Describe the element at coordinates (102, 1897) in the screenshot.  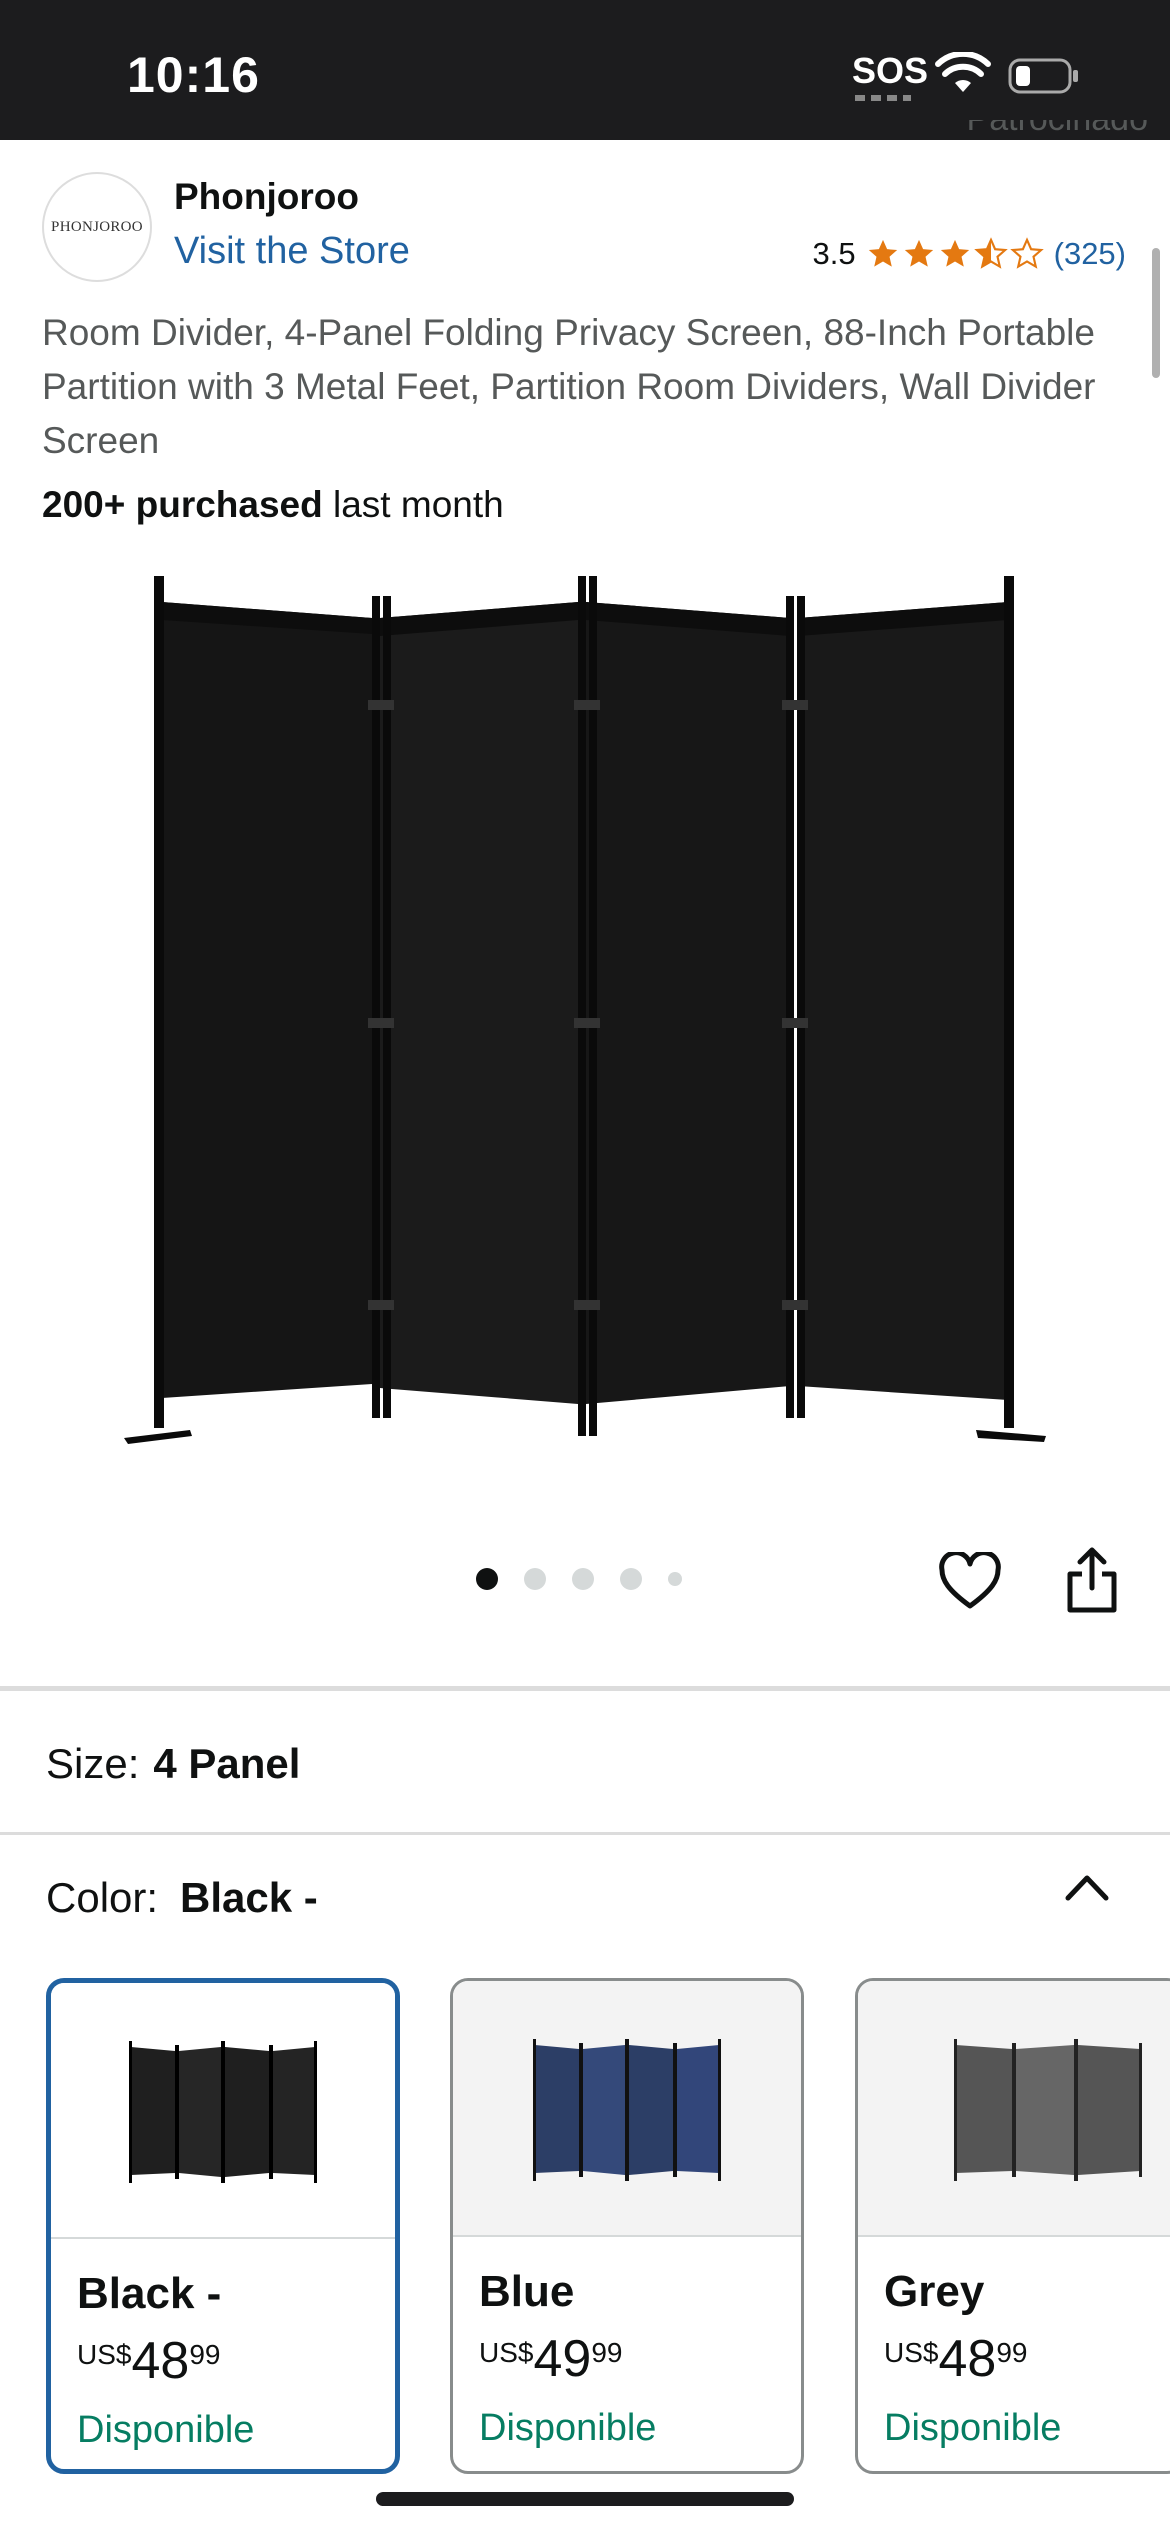
I see `color-label: Color:` at that location.